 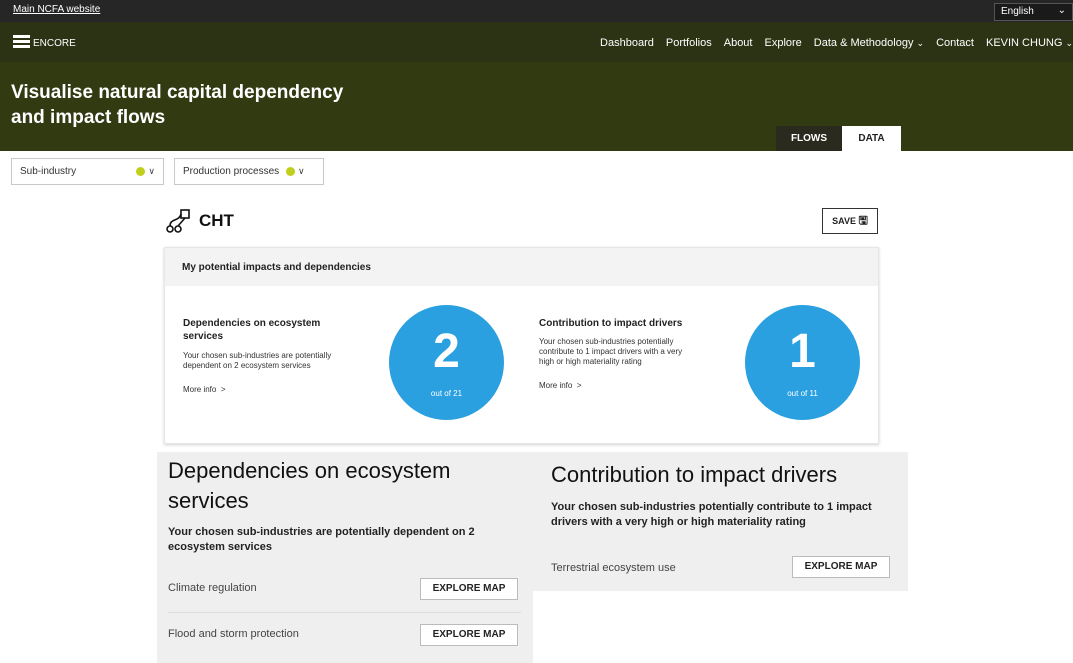 What do you see at coordinates (802, 351) in the screenshot?
I see `impacts-count: 1` at bounding box center [802, 351].